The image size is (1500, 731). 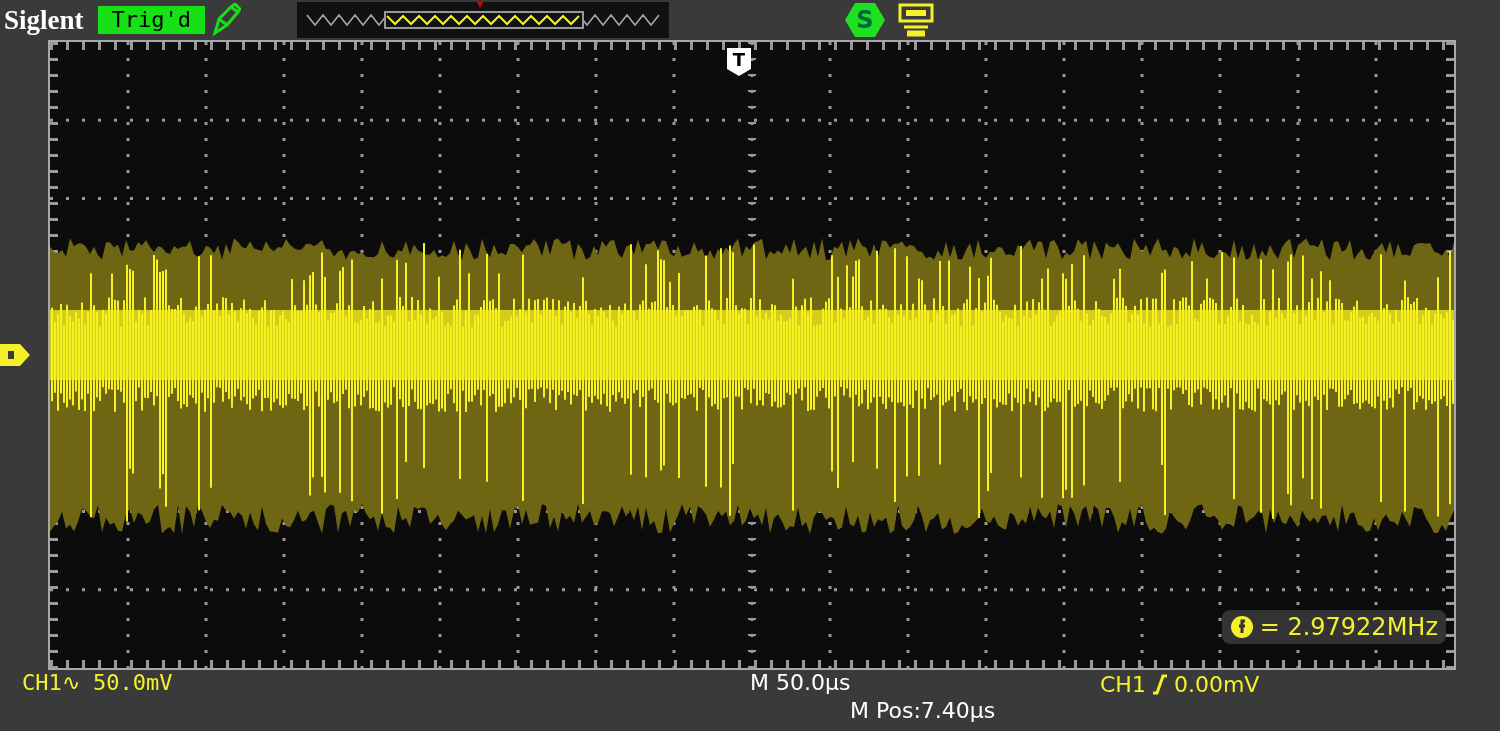 I want to click on trigger-status: Trig'd, so click(x=151, y=20).